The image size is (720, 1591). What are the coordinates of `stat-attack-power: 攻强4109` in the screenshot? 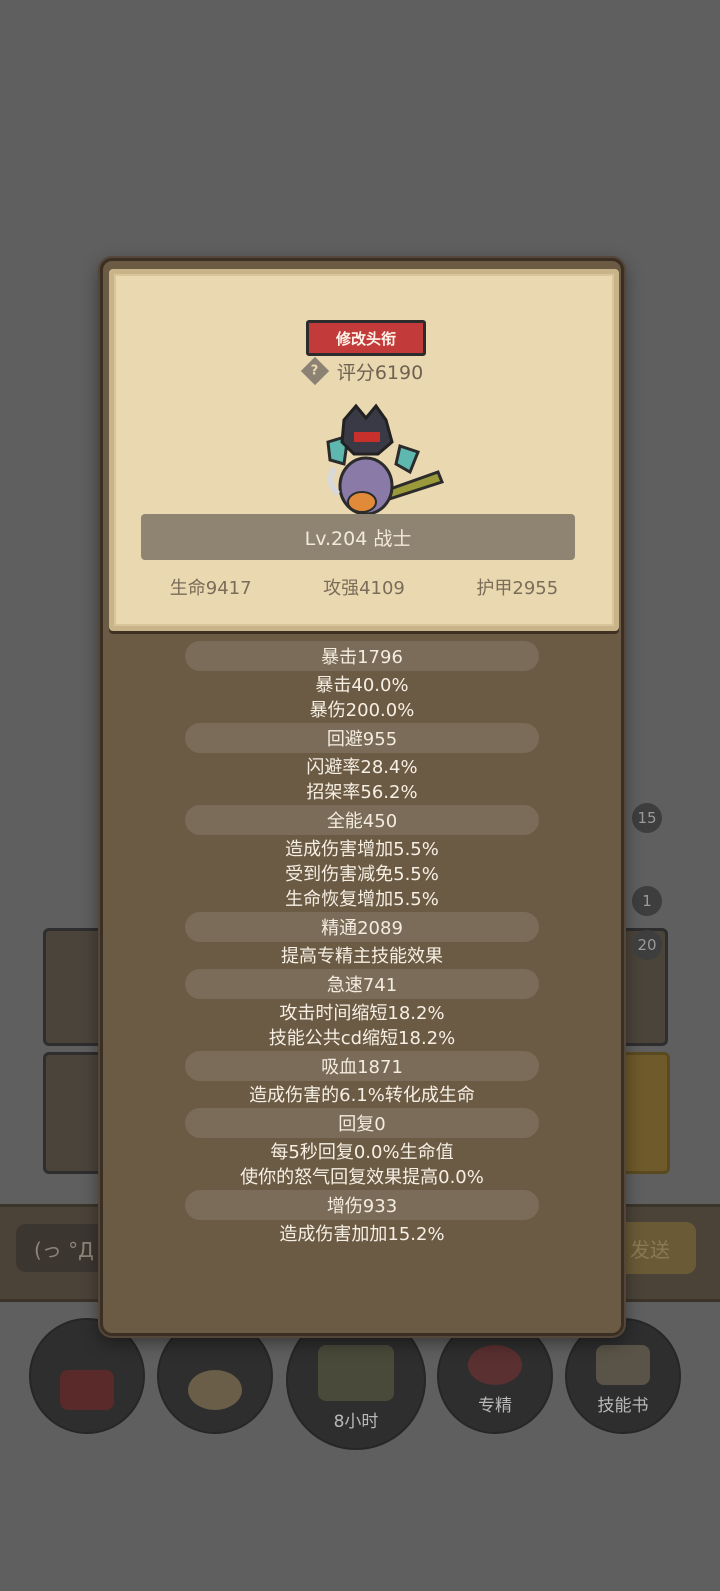 It's located at (364, 588).